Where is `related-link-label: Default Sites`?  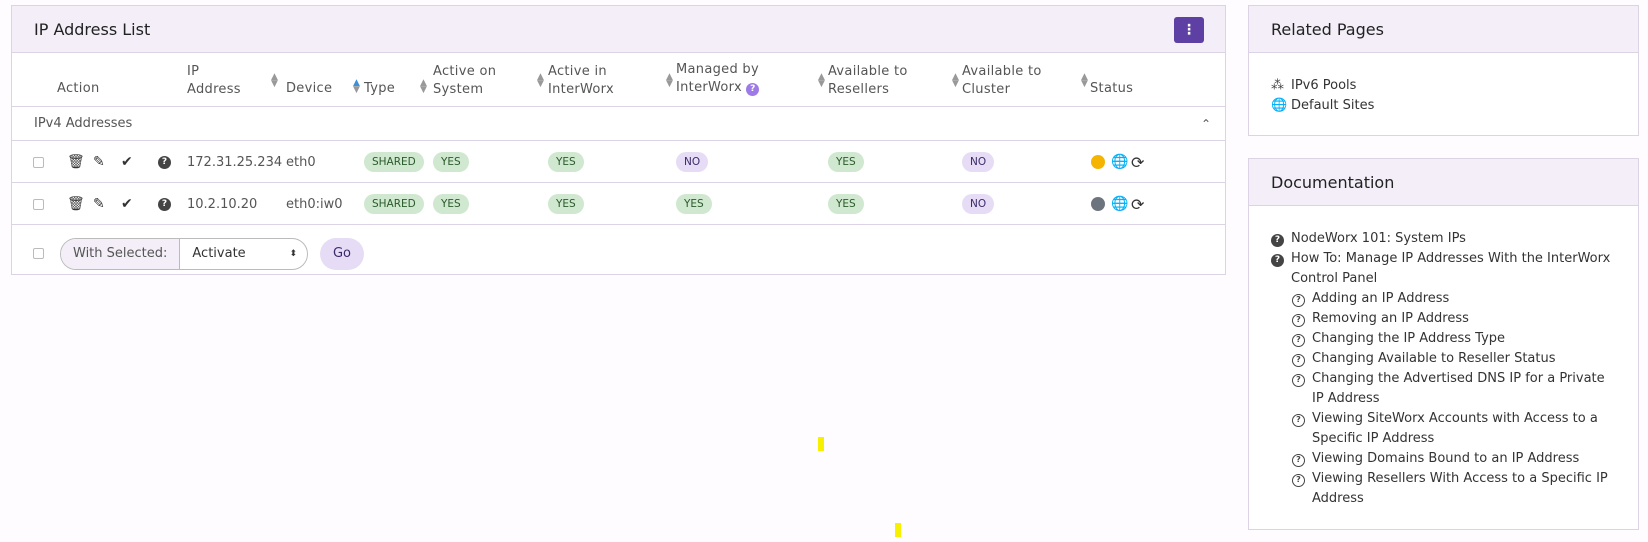 related-link-label: Default Sites is located at coordinates (1333, 105).